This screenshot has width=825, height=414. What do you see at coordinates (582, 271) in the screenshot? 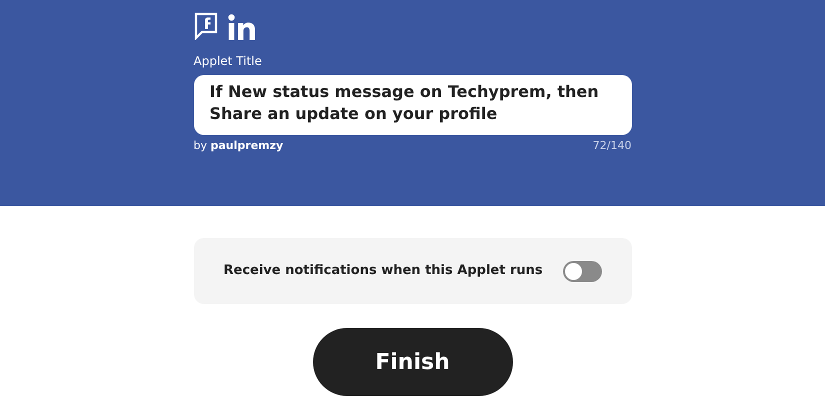
I see `toggle-switch` at bounding box center [582, 271].